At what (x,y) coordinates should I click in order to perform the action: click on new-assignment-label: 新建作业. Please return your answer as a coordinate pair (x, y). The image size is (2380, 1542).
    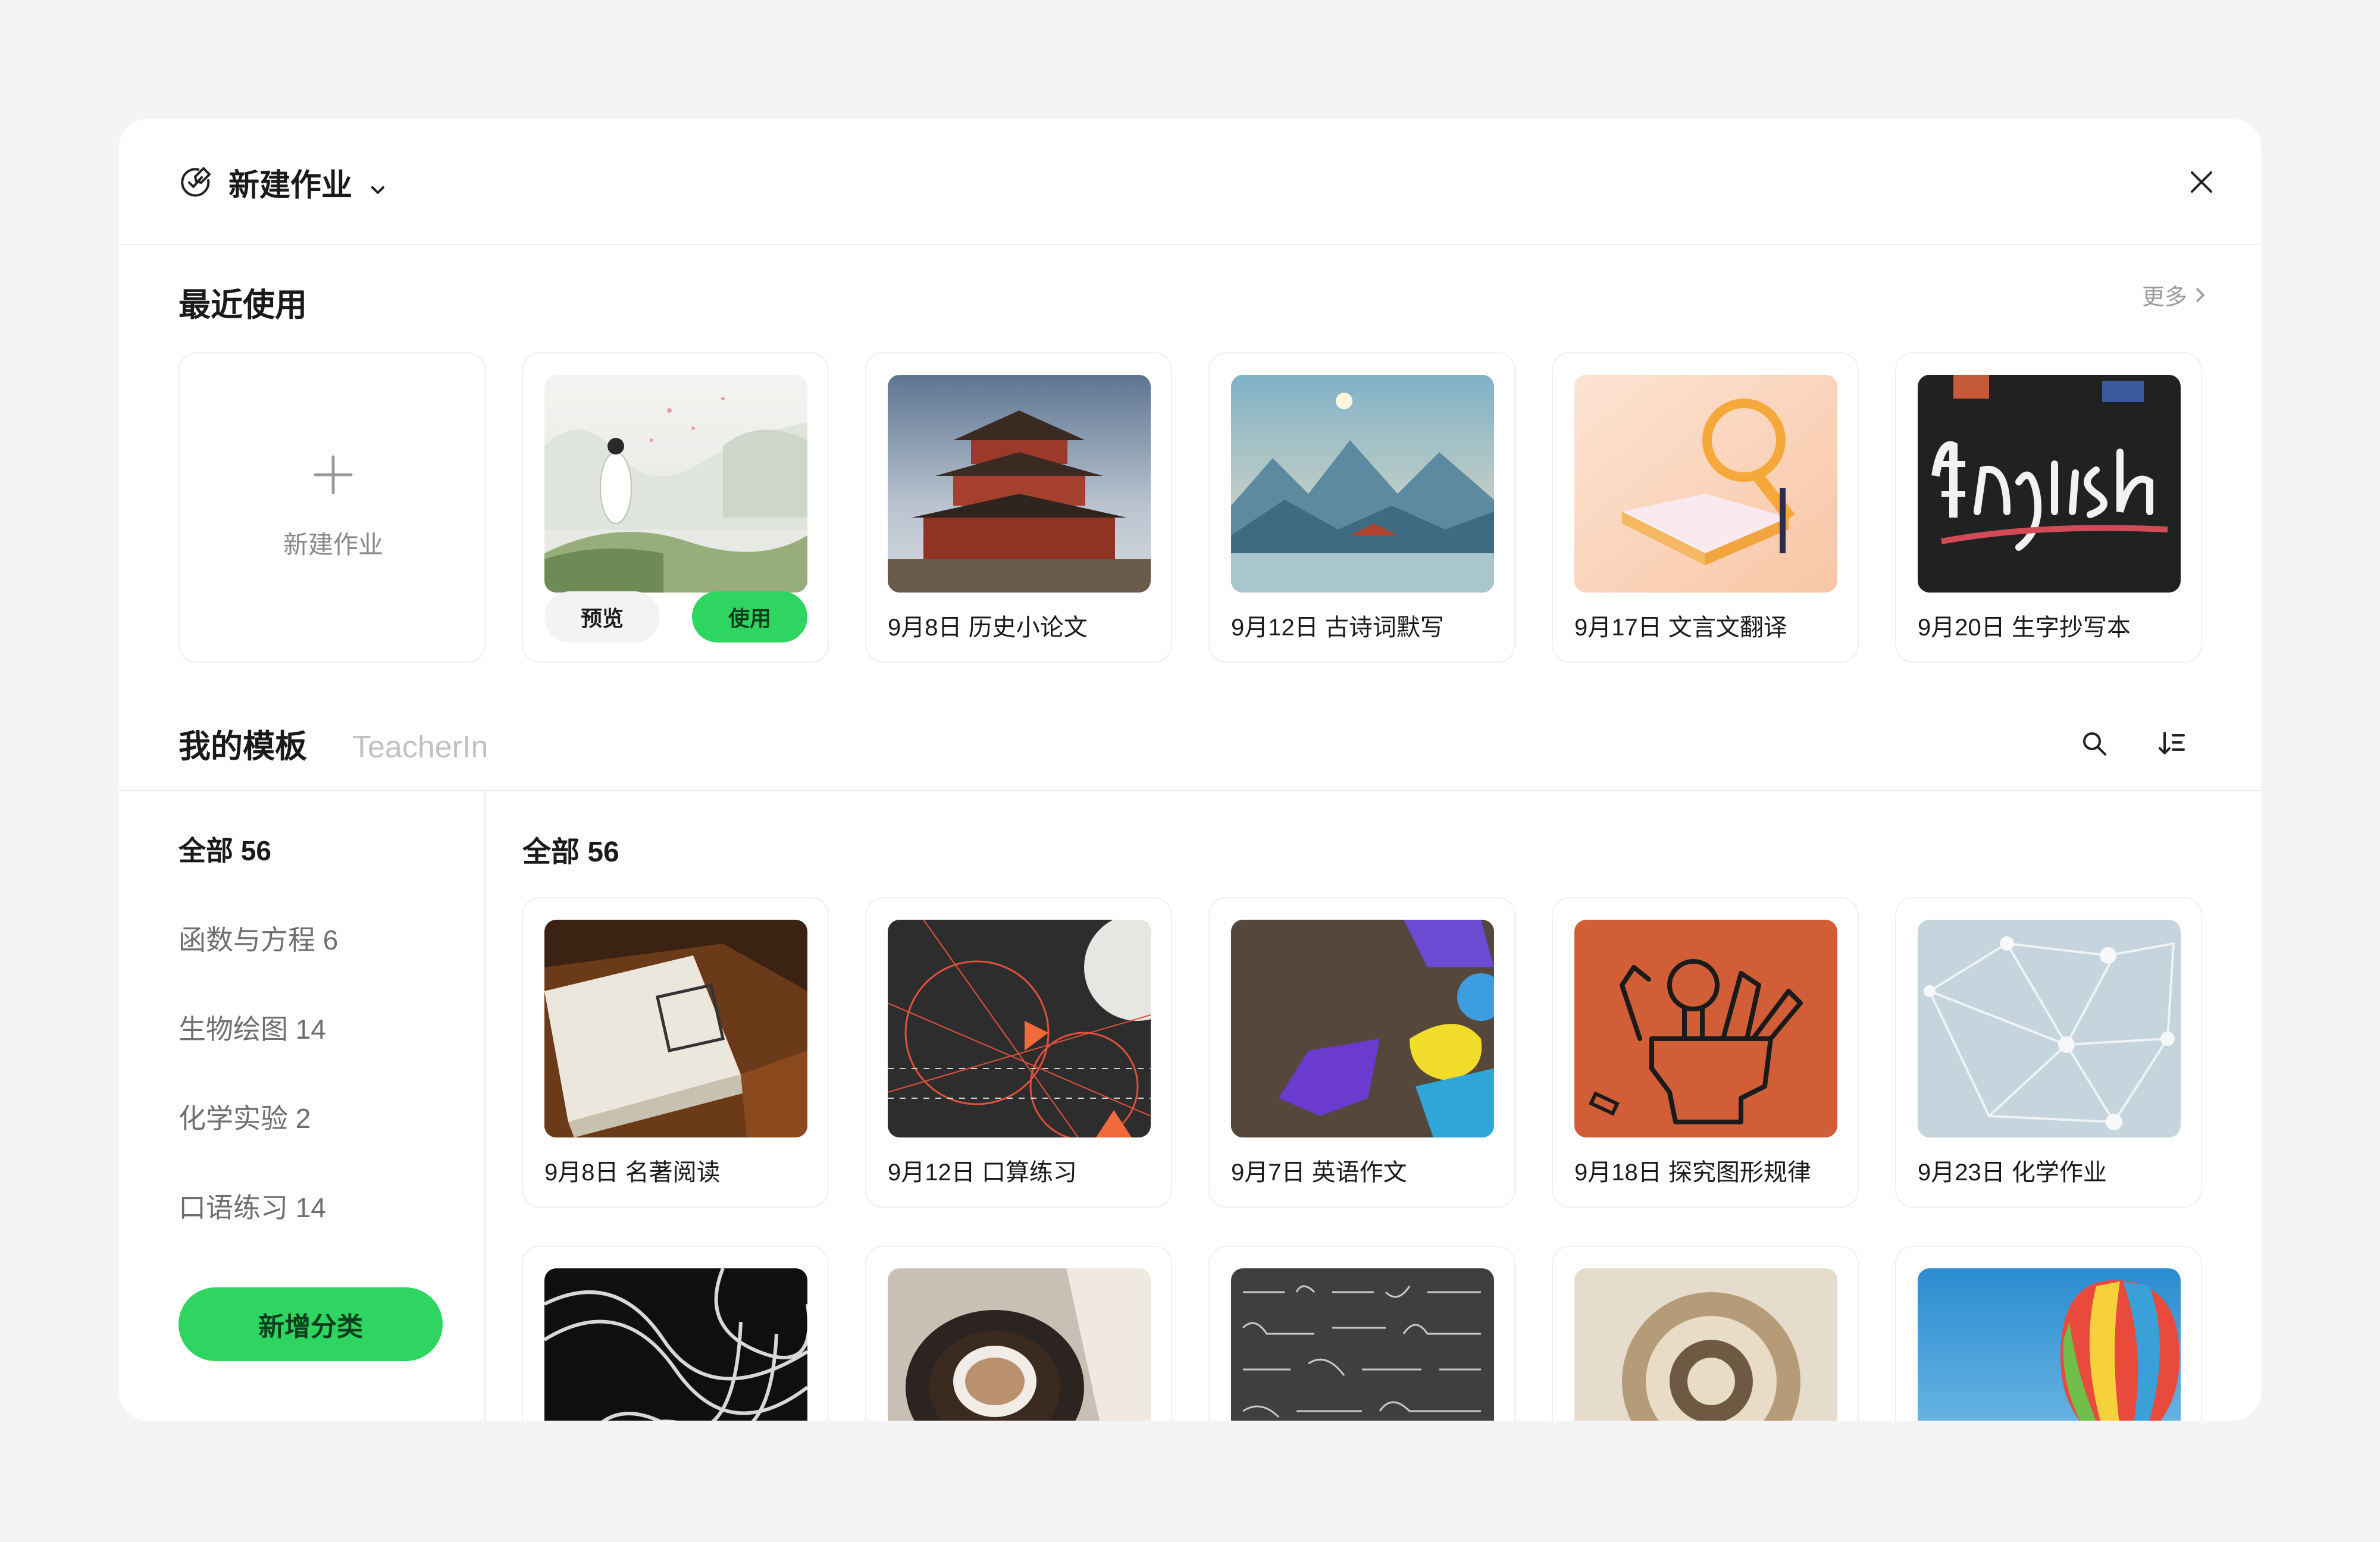
    Looking at the image, I should click on (333, 545).